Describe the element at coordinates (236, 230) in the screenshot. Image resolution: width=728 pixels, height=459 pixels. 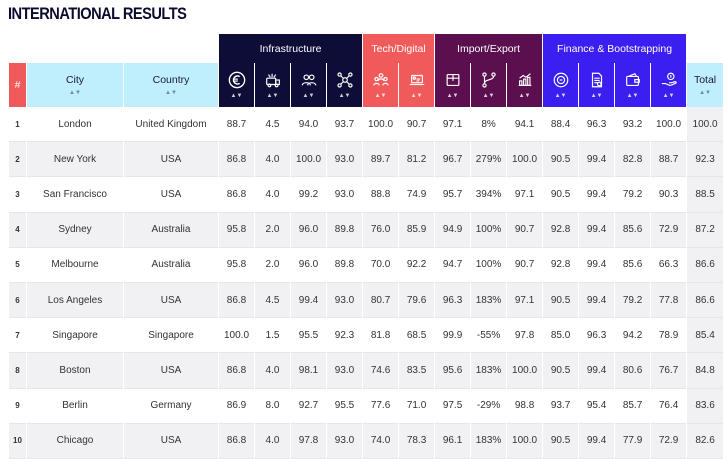
I see `metric-cell: 95.8` at that location.